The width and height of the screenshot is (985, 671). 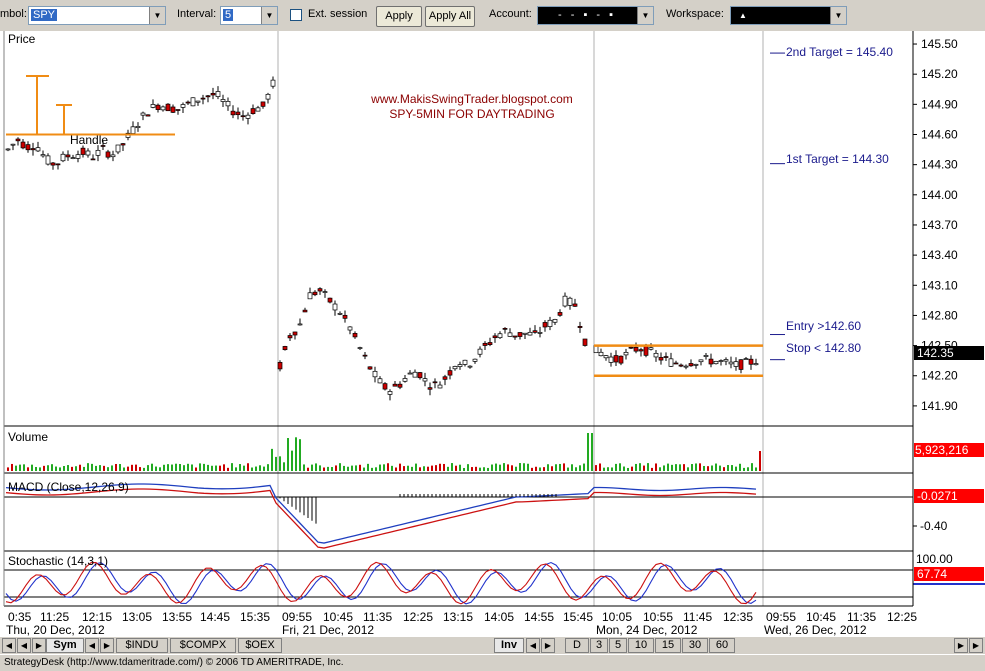 What do you see at coordinates (13, 14) in the screenshot?
I see `symbol-label: mbol:` at bounding box center [13, 14].